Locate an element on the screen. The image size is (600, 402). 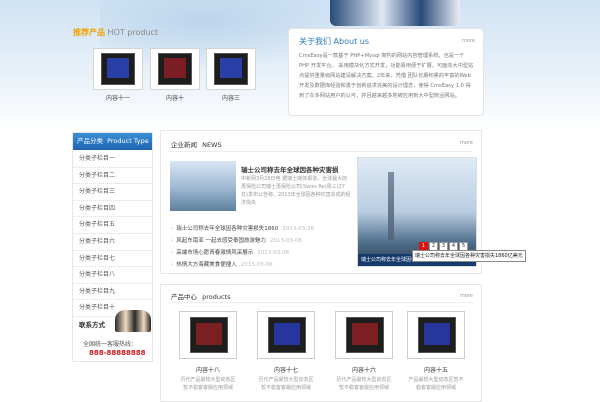
news-item-title: 热情大方海藏美食便捷入 is located at coordinates (206, 265).